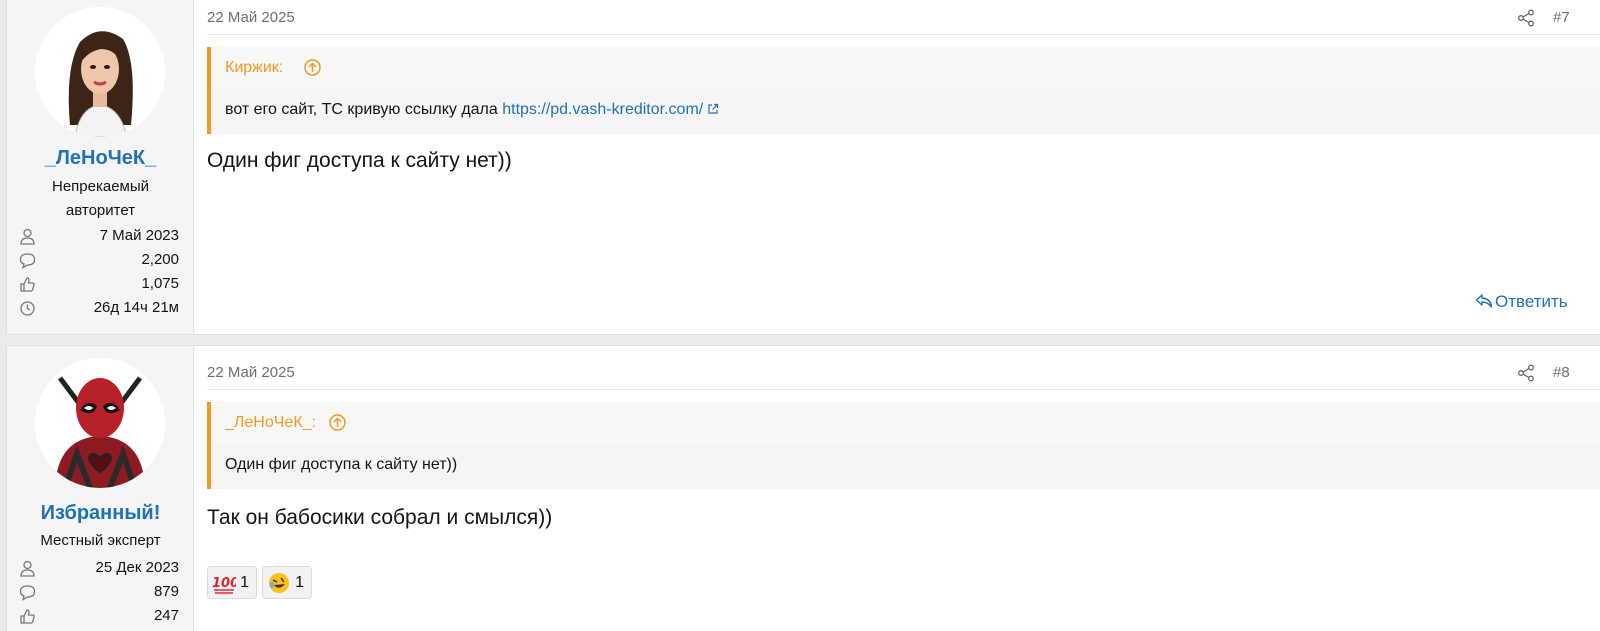 Image resolution: width=1600 pixels, height=631 pixels. I want to click on user-stats: 7 Май 2023 2,200 1,075 26д 14ч 21м, so click(99, 273).